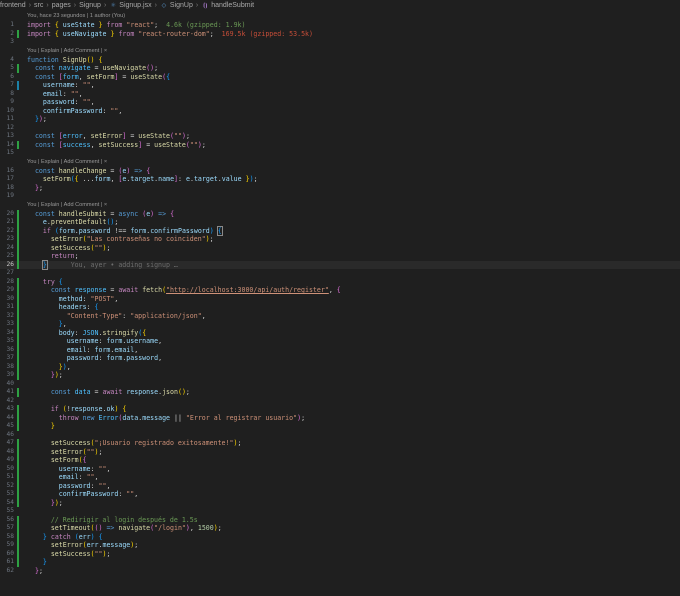  Describe the element at coordinates (72, 494) in the screenshot. I see `code-line: 53 confirmPassword: "",` at that location.